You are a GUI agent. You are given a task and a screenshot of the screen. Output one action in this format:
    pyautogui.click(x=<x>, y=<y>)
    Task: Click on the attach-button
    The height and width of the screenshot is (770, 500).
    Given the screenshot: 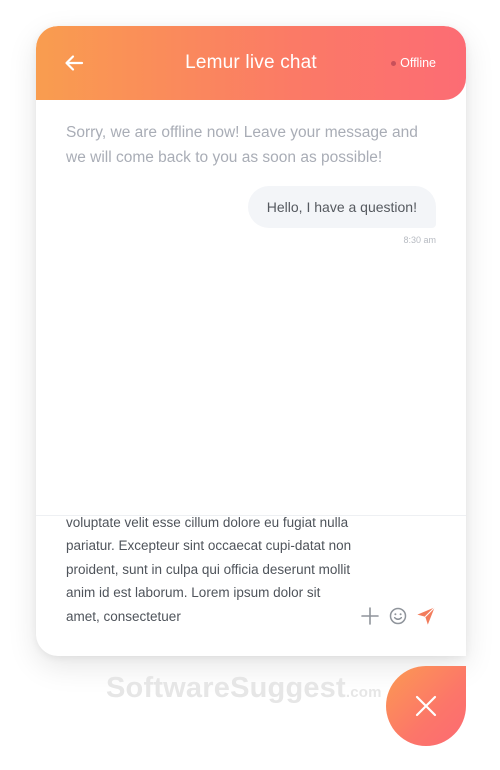 What is the action you would take?
    pyautogui.click(x=370, y=616)
    